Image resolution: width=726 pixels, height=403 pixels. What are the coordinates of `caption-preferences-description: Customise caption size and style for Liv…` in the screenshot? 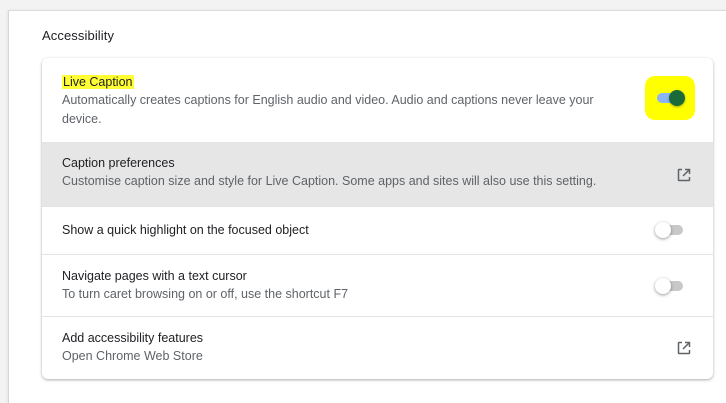 It's located at (329, 181).